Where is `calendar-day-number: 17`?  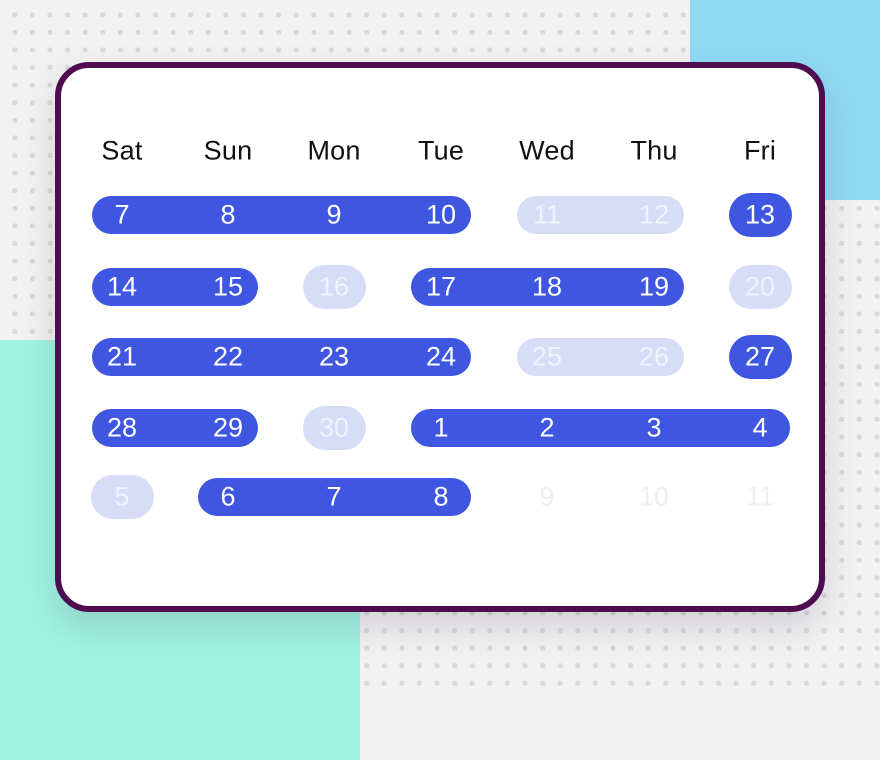 calendar-day-number: 17 is located at coordinates (441, 286).